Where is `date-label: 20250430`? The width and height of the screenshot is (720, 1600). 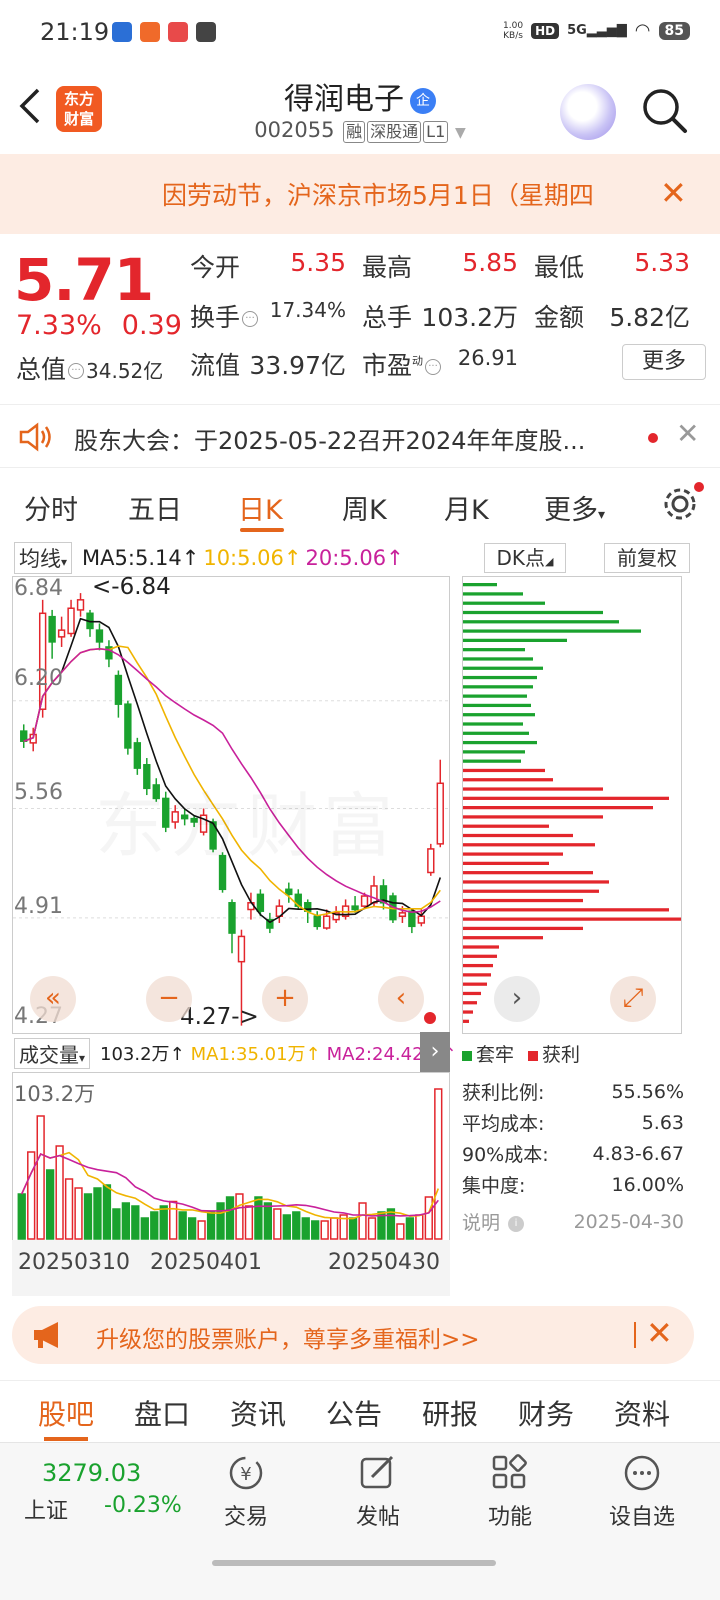
date-label: 20250430 is located at coordinates (384, 1262).